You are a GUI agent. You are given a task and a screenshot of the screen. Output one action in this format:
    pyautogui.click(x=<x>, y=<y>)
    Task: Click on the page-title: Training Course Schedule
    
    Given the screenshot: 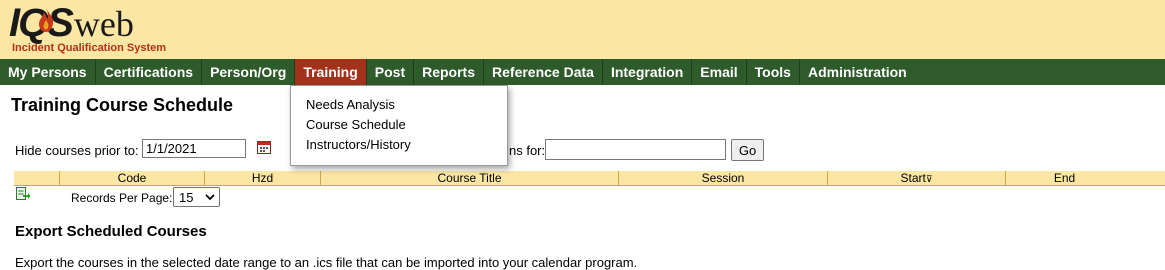 What is the action you would take?
    pyautogui.click(x=122, y=105)
    